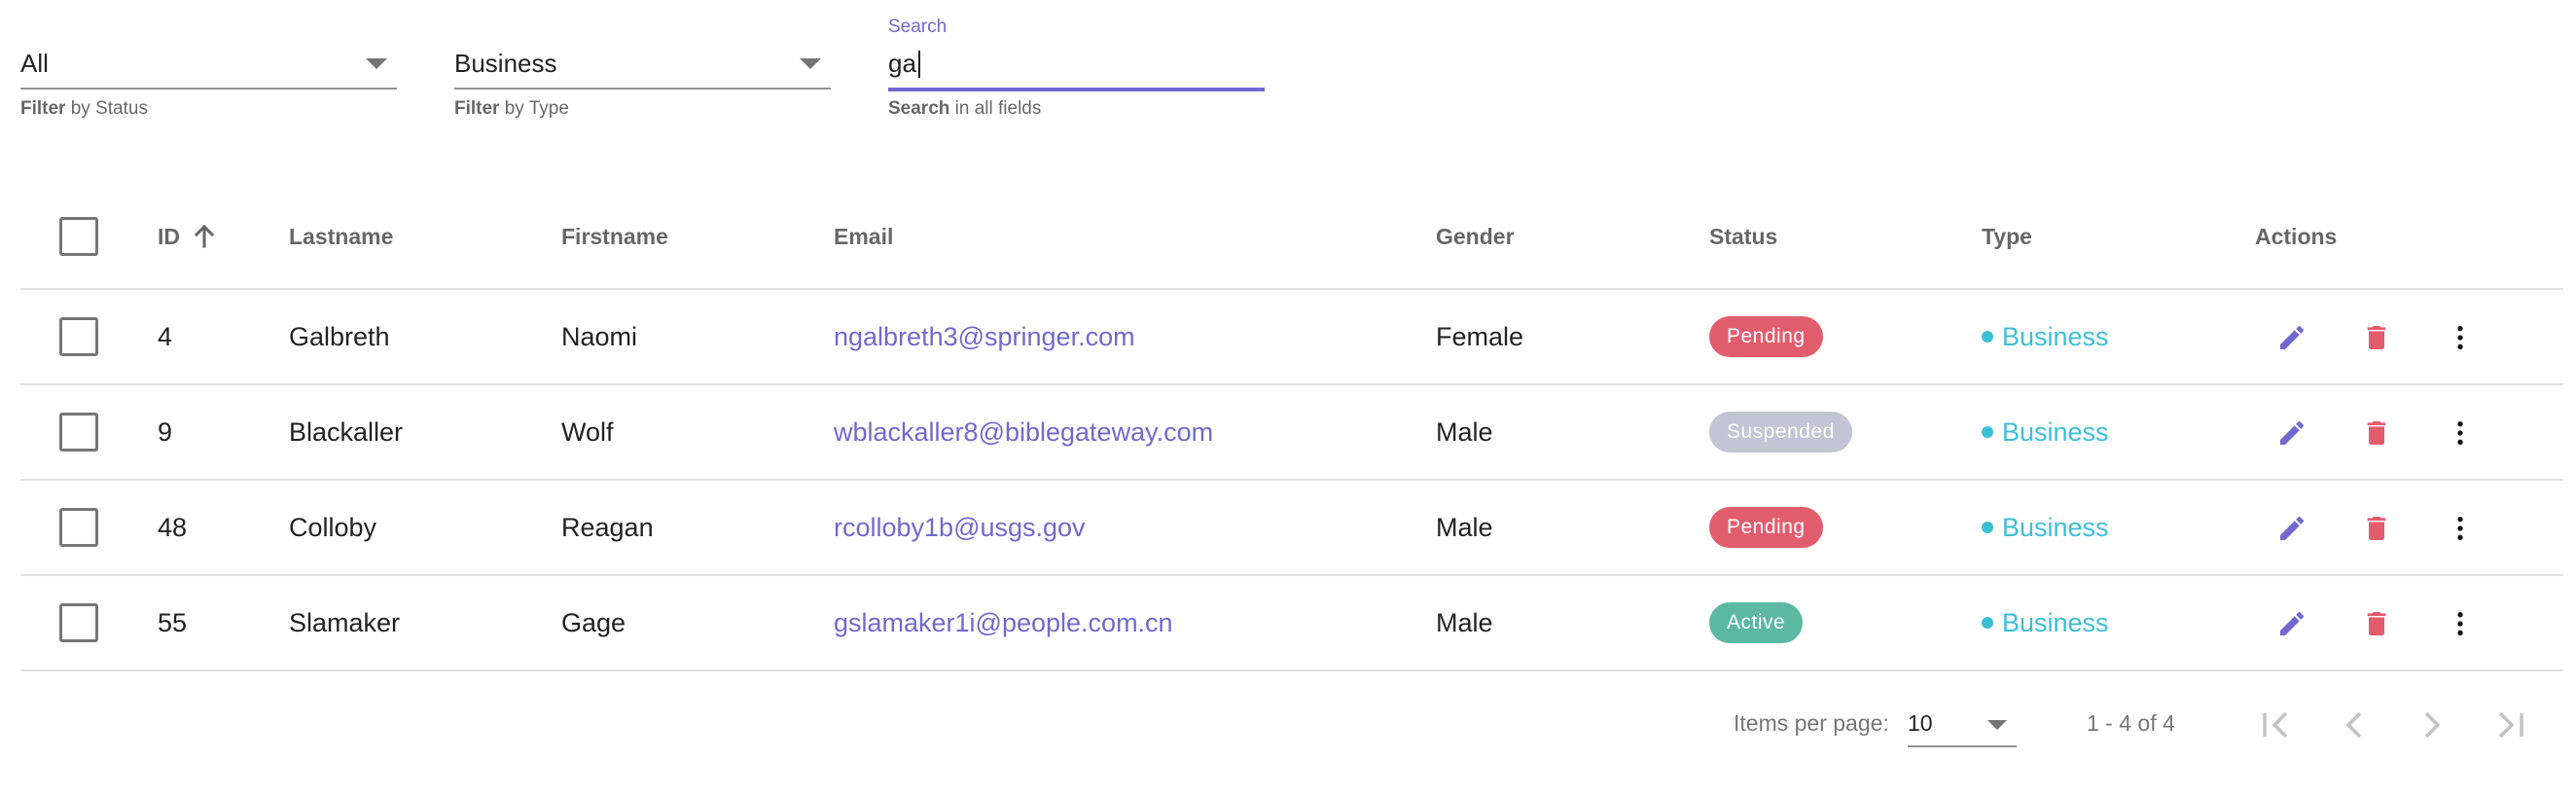  What do you see at coordinates (1811, 723) in the screenshot?
I see `items-per-page-label: Items per page:` at bounding box center [1811, 723].